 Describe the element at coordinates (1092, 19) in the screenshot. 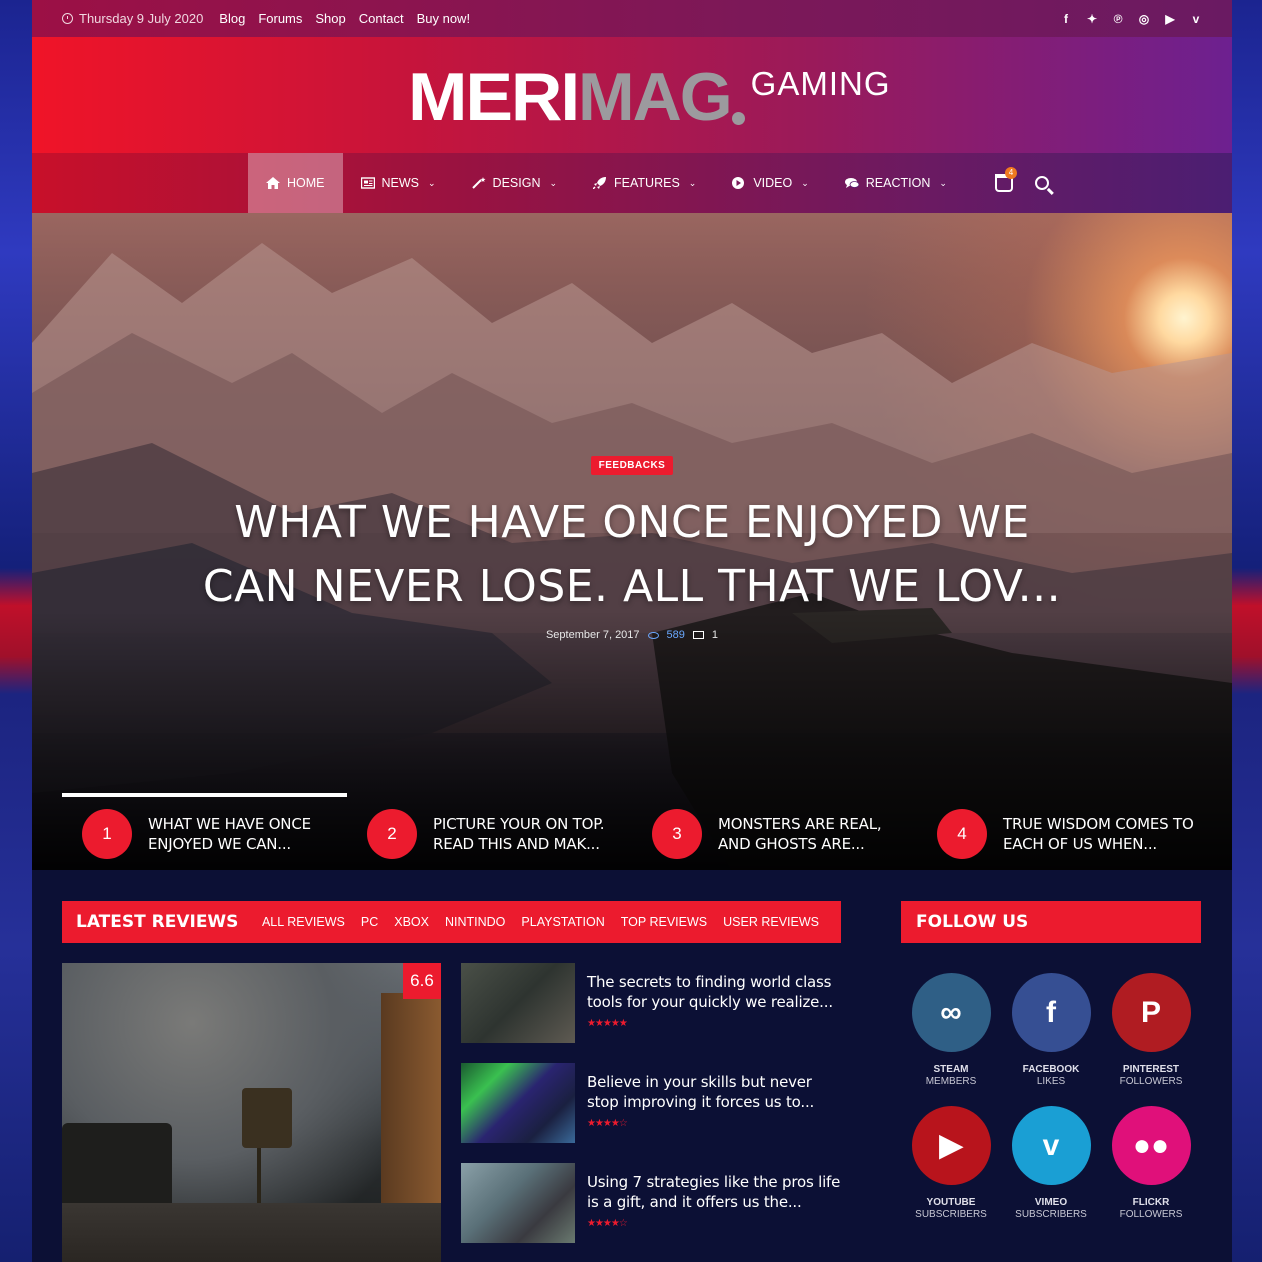

I see `twitter-icon: ✦` at that location.